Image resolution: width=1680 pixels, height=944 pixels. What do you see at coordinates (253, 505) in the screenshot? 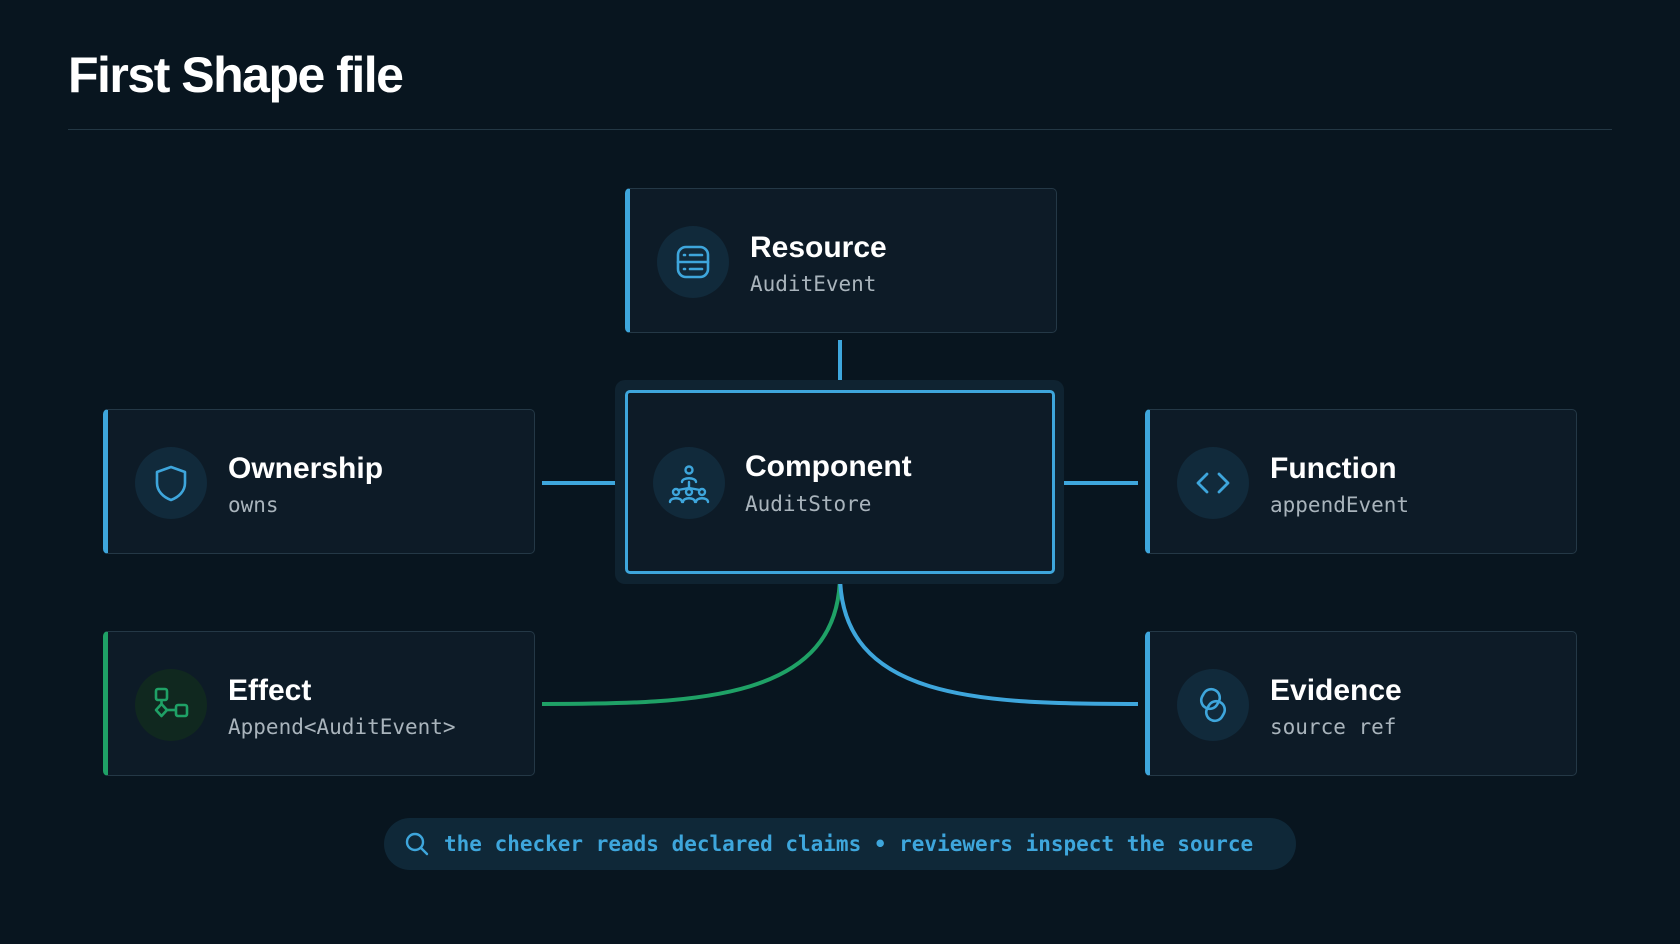
I see `ownership-value: owns` at bounding box center [253, 505].